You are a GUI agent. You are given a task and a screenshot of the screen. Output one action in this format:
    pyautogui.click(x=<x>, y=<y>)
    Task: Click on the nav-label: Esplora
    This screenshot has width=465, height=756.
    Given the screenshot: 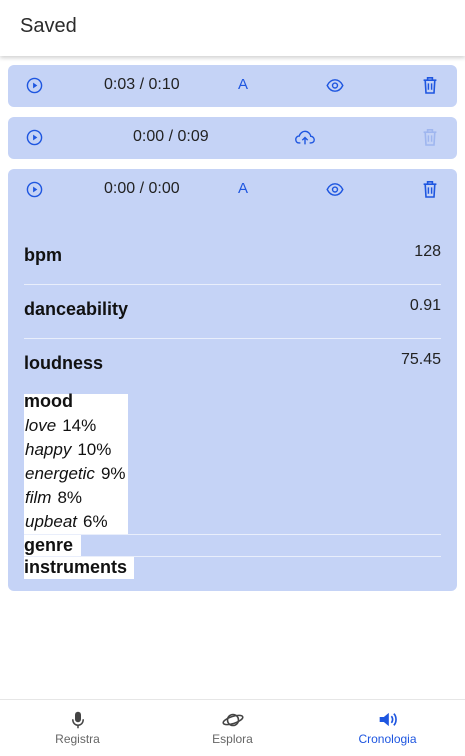 What is the action you would take?
    pyautogui.click(x=232, y=739)
    